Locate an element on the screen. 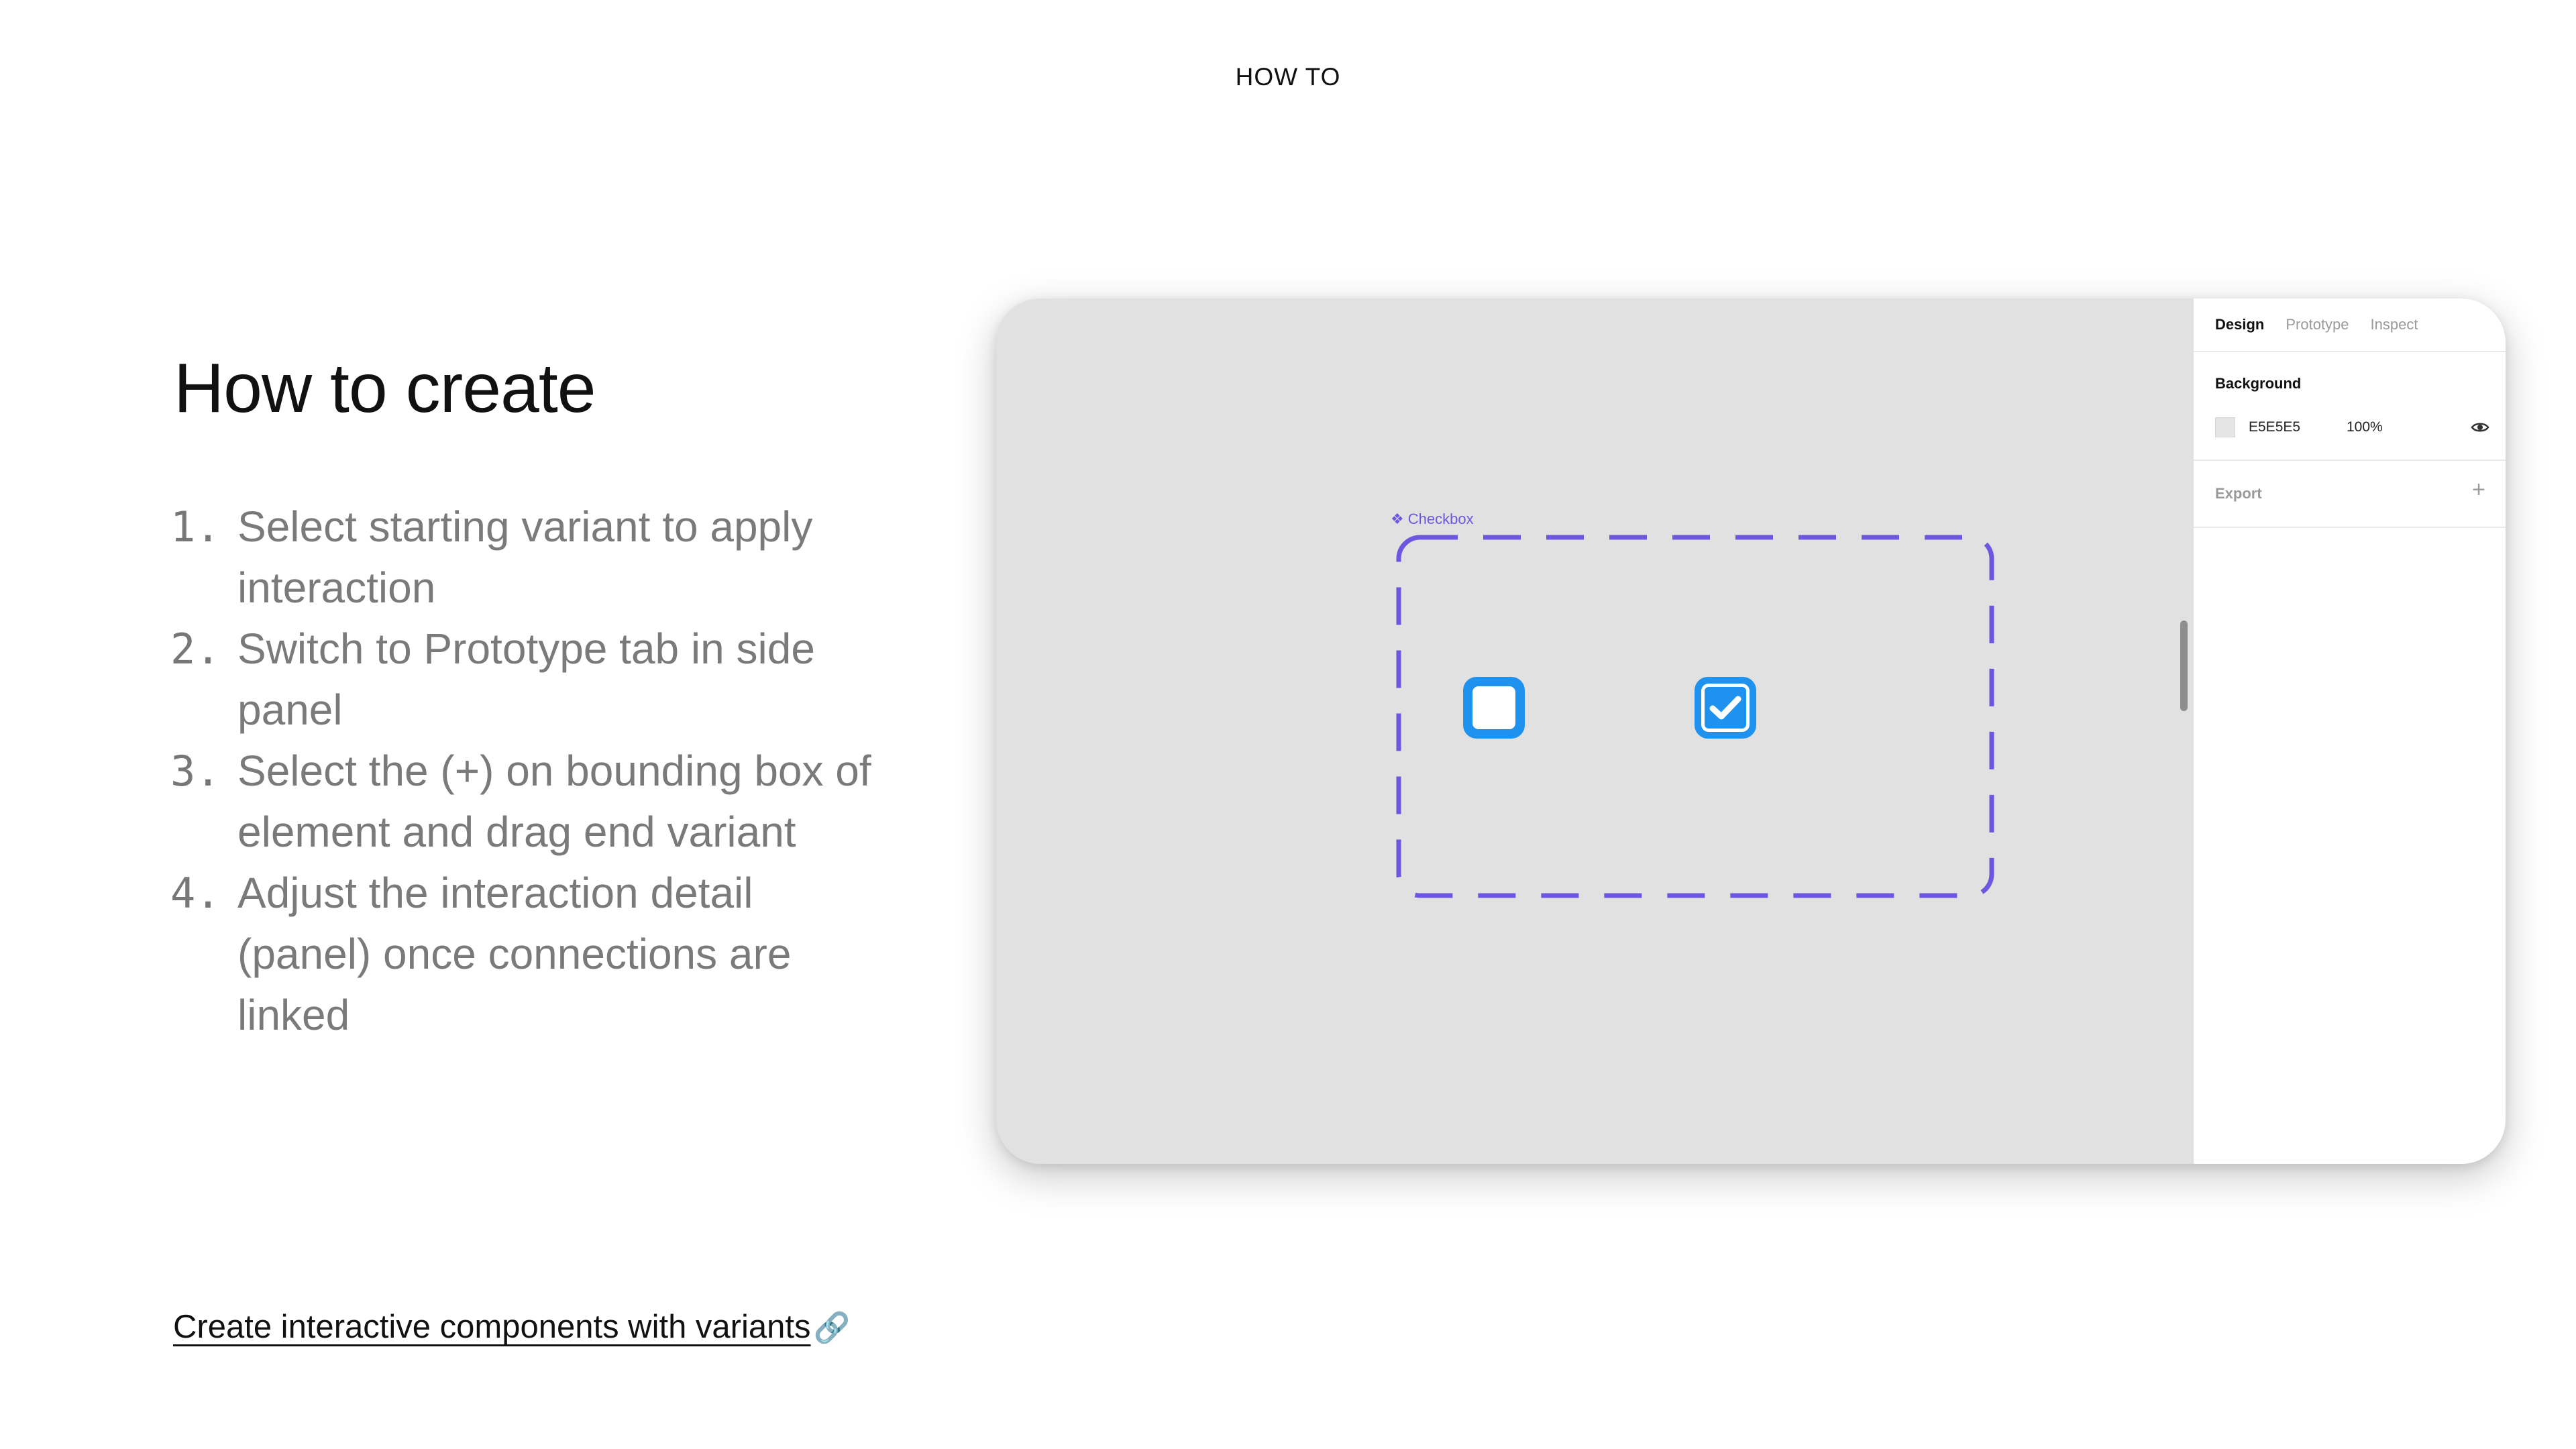 Image resolution: width=2576 pixels, height=1449 pixels. canvas-scrollbar is located at coordinates (2184, 666).